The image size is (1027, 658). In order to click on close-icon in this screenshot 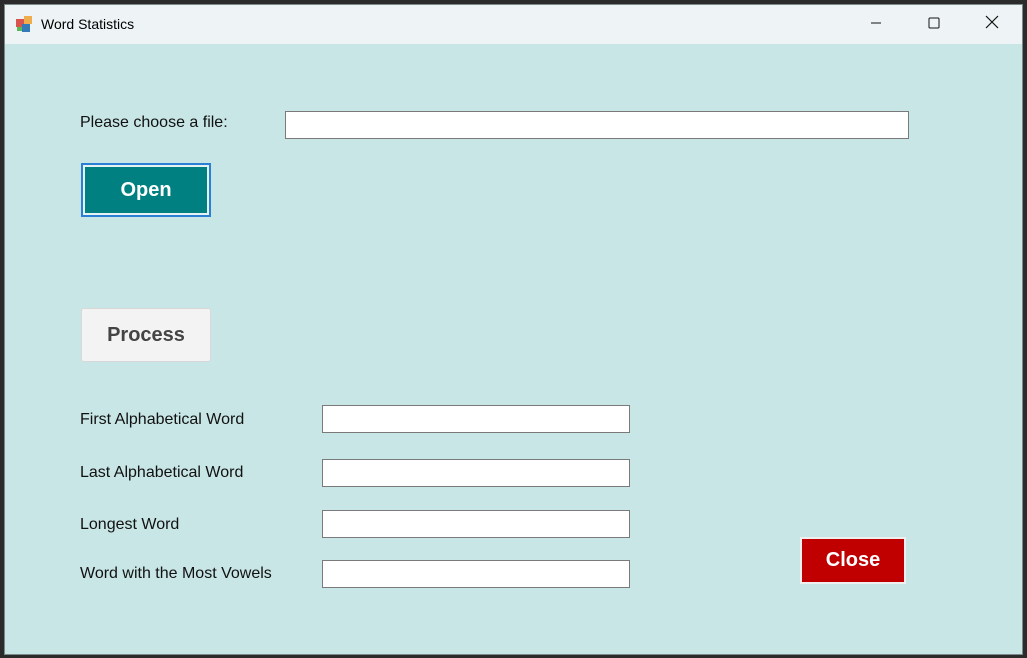, I will do `click(992, 24)`.